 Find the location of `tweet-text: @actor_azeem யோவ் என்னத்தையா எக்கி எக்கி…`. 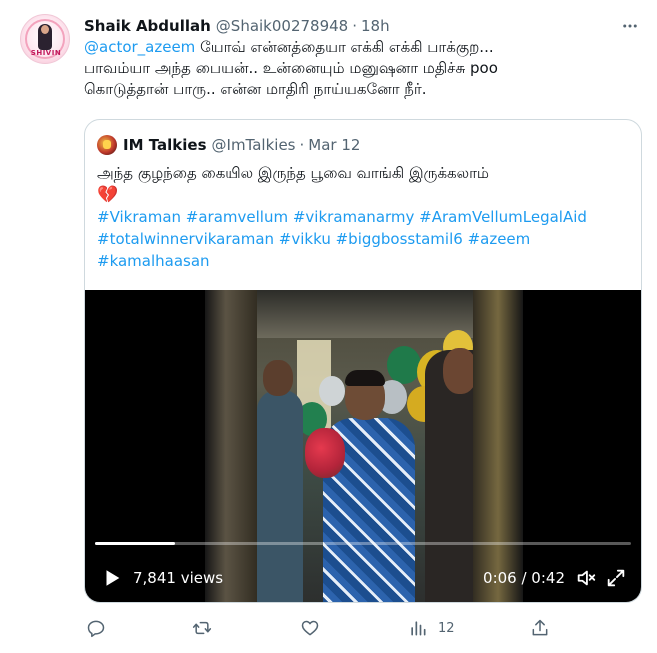

tweet-text: @actor_azeem யோவ் என்னத்தையா எக்கி எக்கி… is located at coordinates (364, 68).